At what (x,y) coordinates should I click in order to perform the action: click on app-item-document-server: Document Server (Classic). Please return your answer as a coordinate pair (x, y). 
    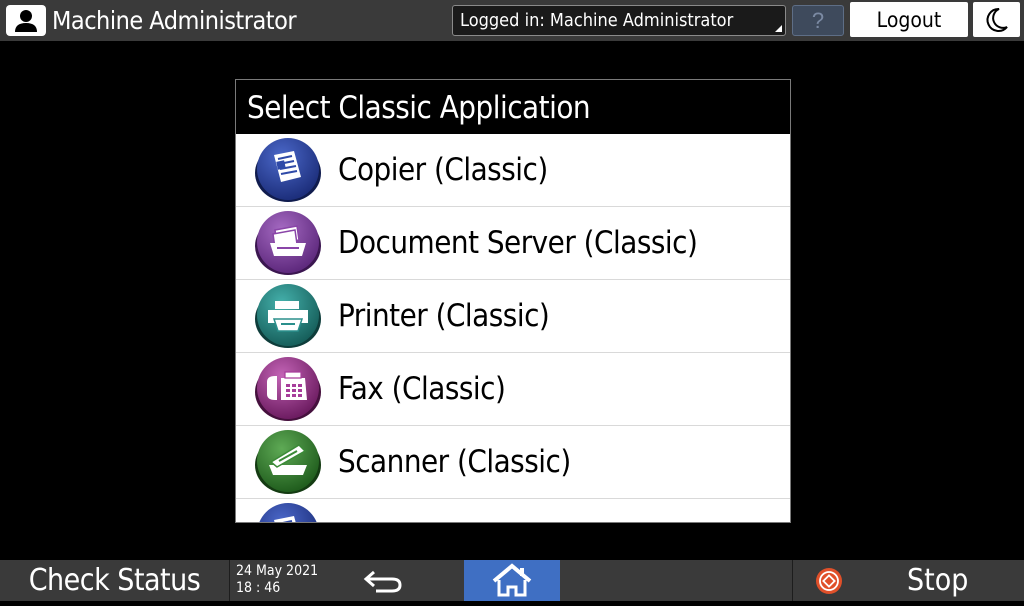
    Looking at the image, I should click on (513, 243).